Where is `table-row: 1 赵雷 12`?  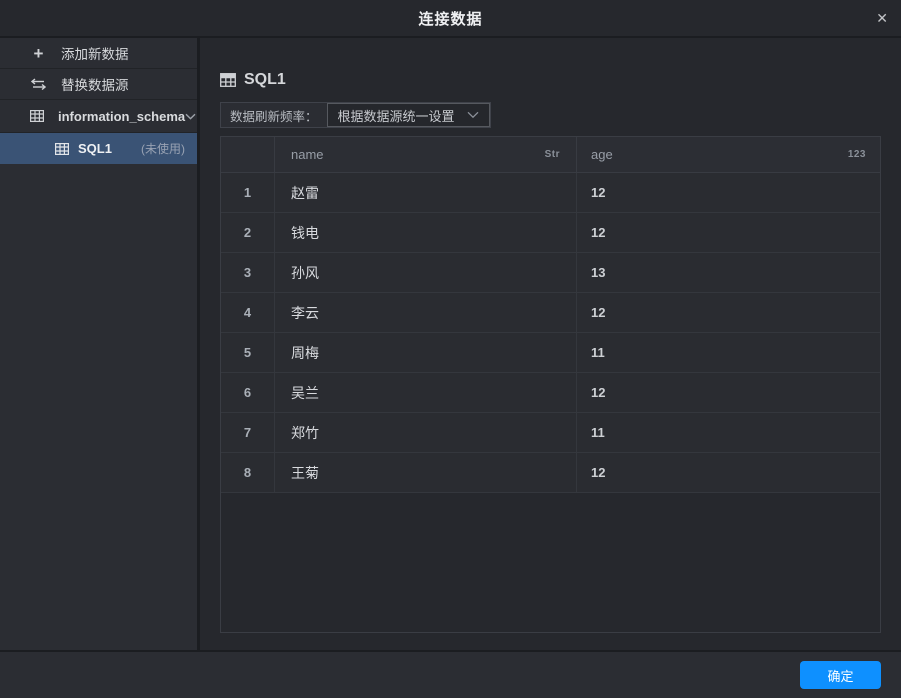
table-row: 1 赵雷 12 is located at coordinates (550, 193).